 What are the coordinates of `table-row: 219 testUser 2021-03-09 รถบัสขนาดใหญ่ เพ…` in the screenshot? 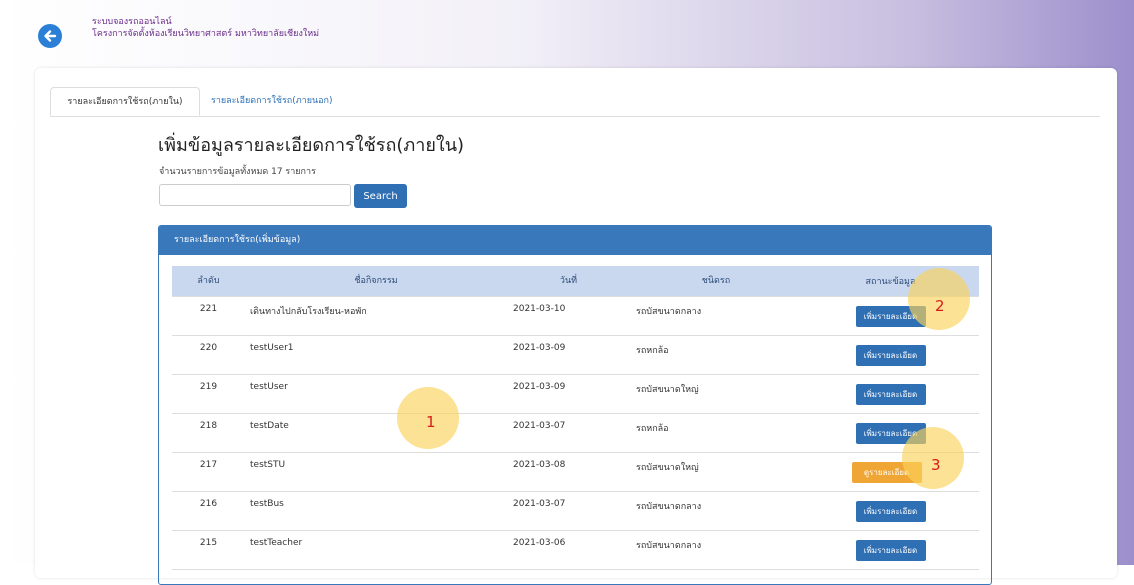 It's located at (575, 394).